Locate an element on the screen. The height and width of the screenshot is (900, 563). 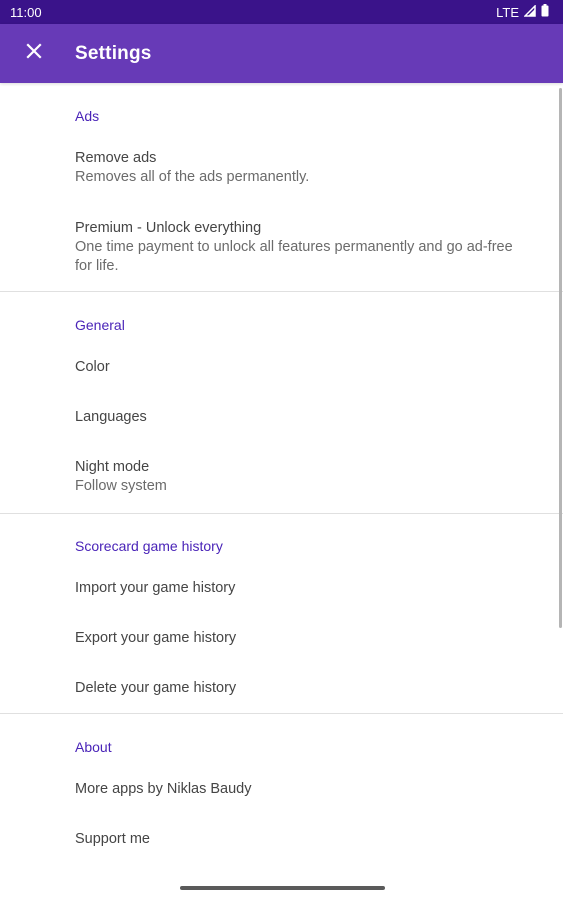
delete-history-preference: Delete your game history is located at coordinates (304, 688).